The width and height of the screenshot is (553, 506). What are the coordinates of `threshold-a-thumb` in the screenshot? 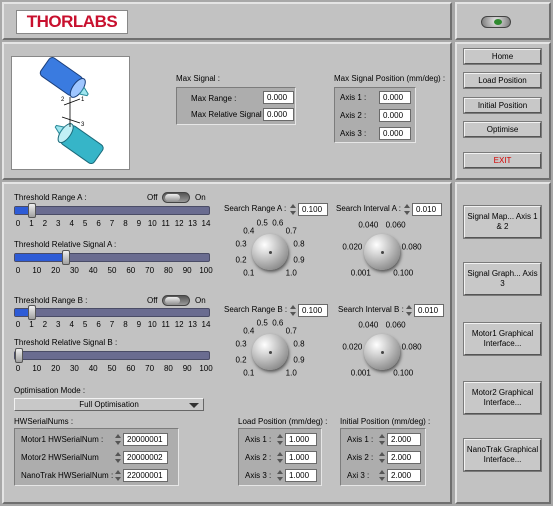 It's located at (32, 210).